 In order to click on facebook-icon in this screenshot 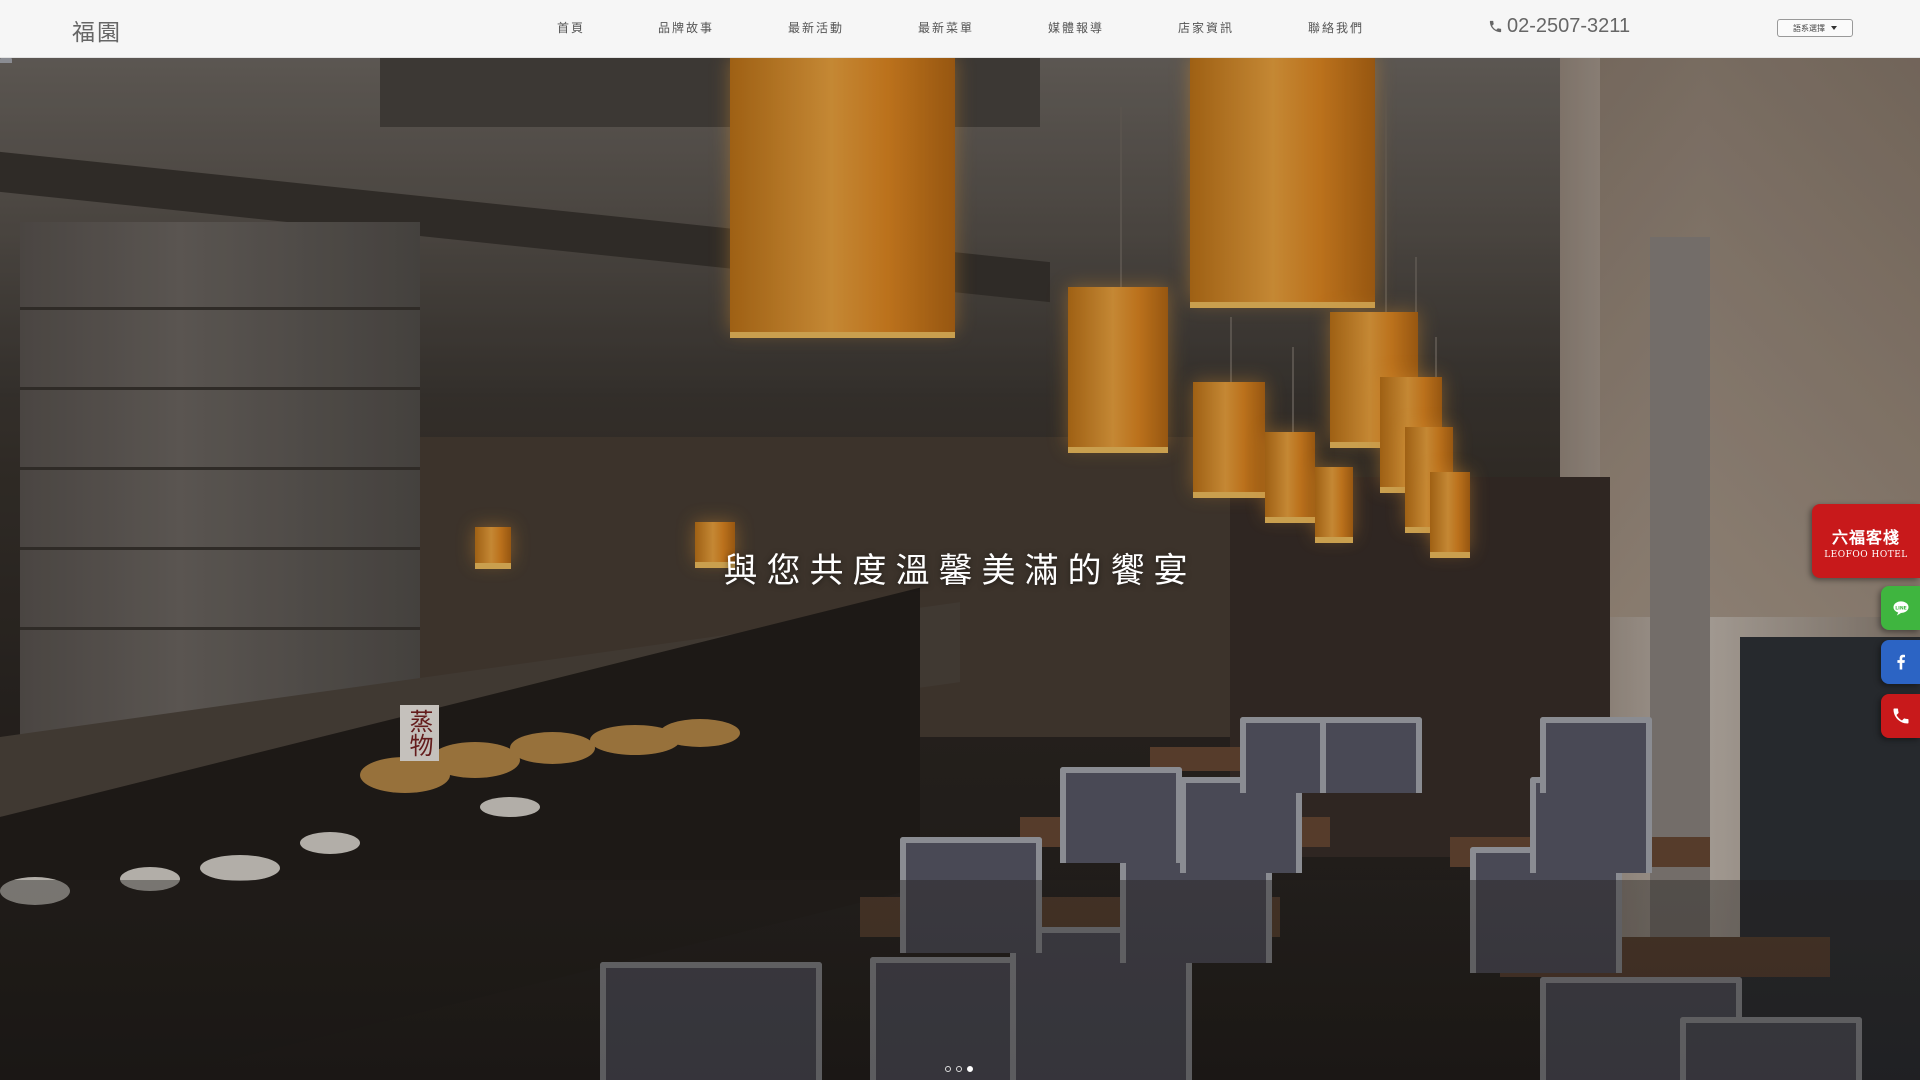, I will do `click(1900, 662)`.